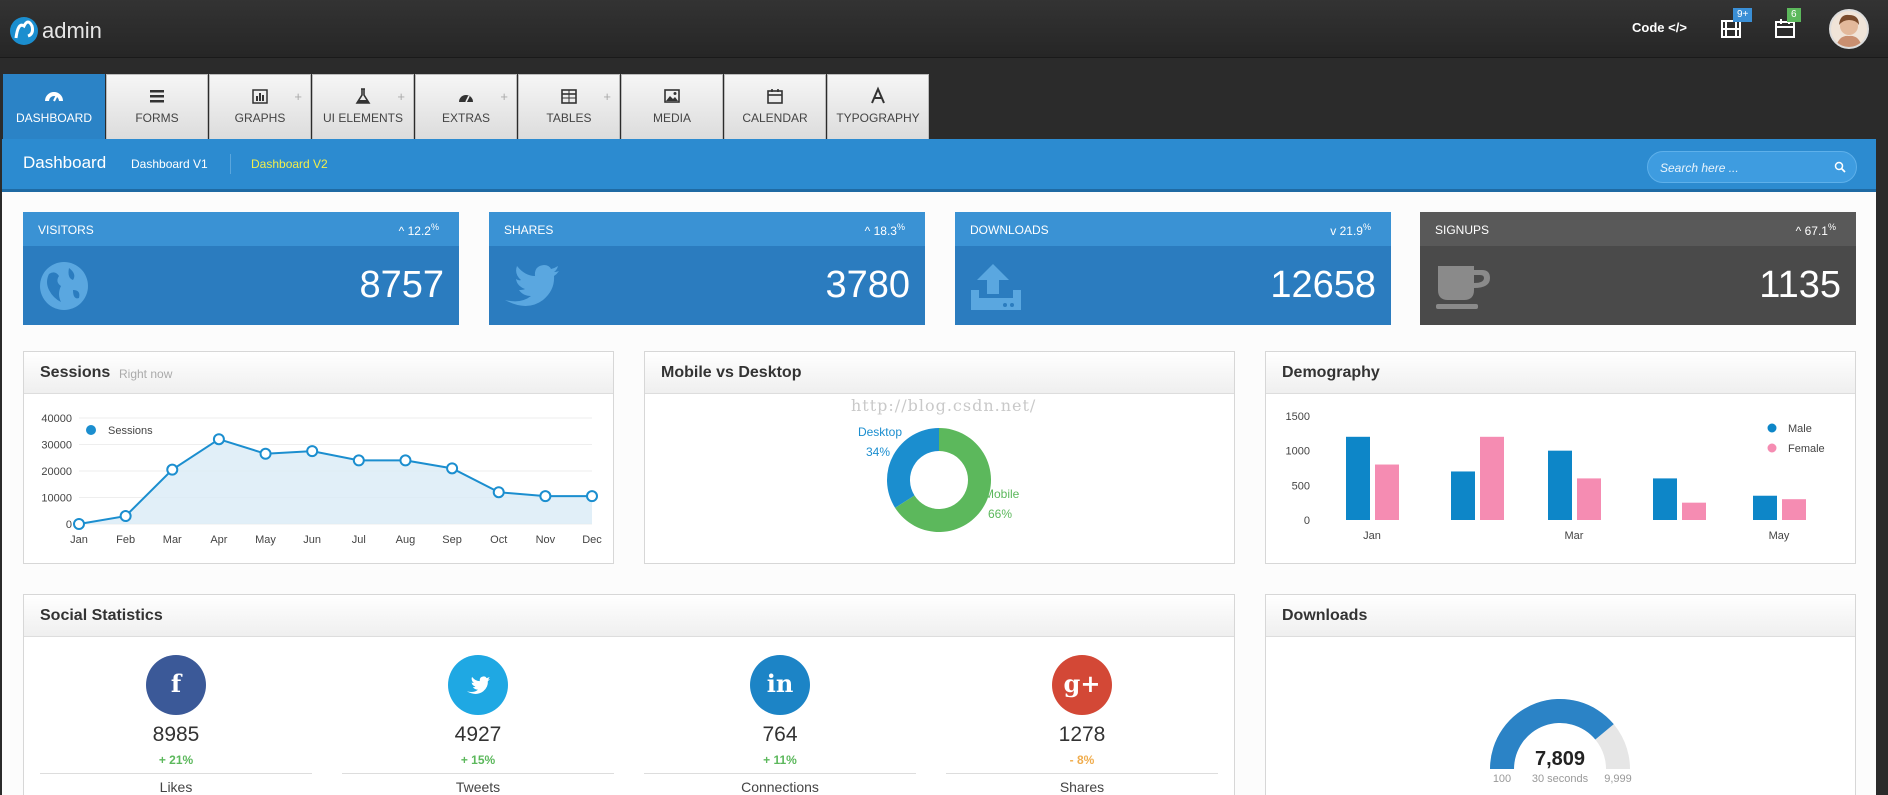 This screenshot has width=1888, height=795. Describe the element at coordinates (569, 106) in the screenshot. I see `tab-tables: TABLES +` at that location.